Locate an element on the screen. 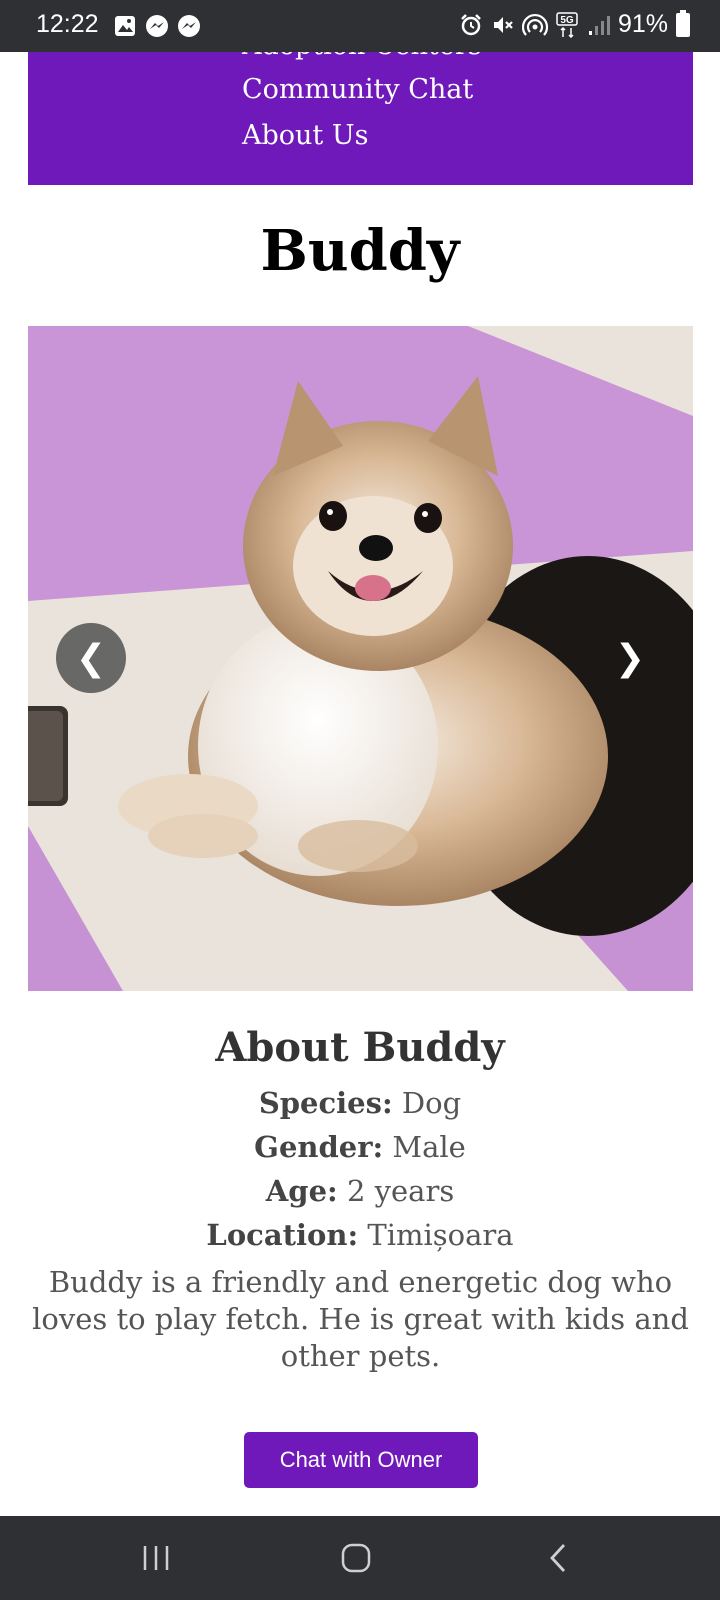  status-bar: 12:22 5G 91% is located at coordinates (360, 26).